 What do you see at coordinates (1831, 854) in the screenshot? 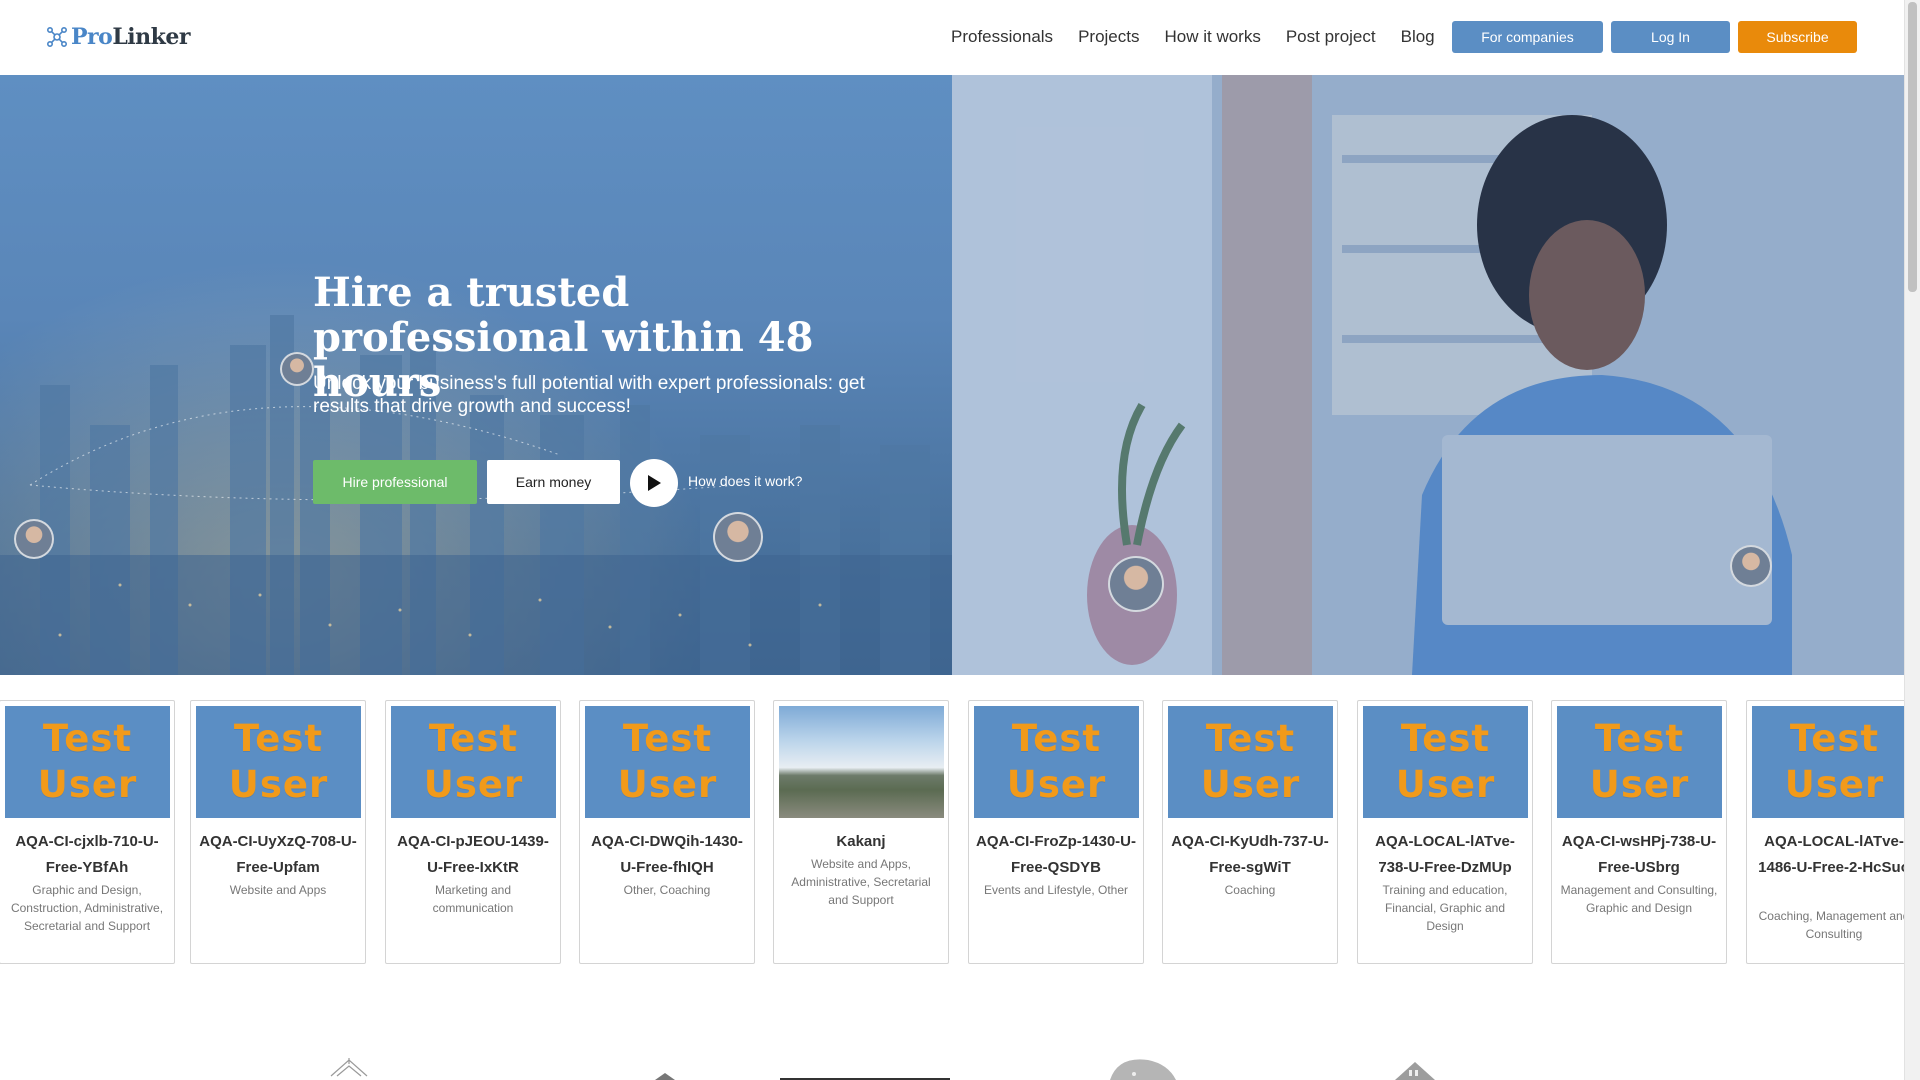
I see `professional-name: AQA-LOCAL-lATve-1486-U-Free-2-HcSuo` at bounding box center [1831, 854].